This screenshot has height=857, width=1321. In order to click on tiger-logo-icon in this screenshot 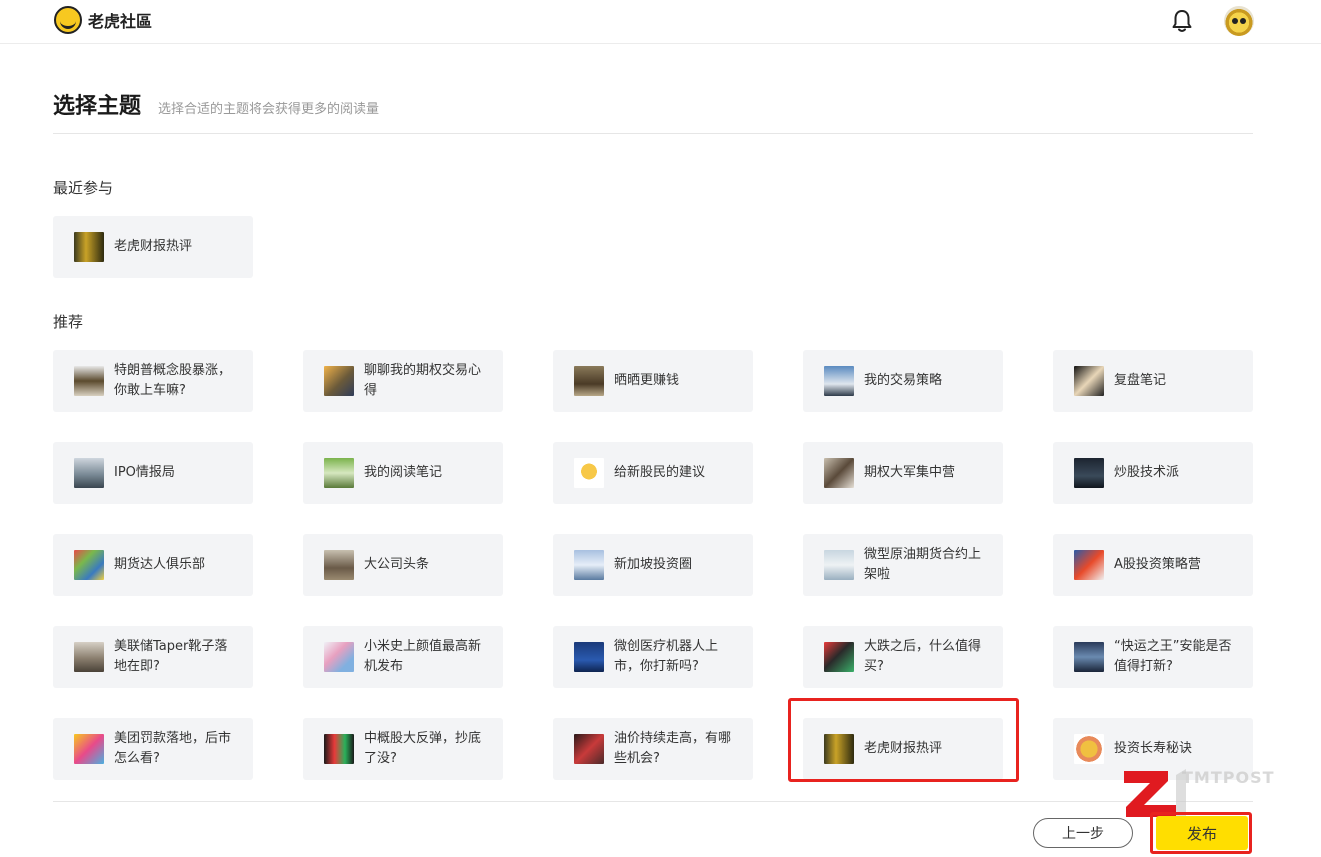, I will do `click(68, 20)`.